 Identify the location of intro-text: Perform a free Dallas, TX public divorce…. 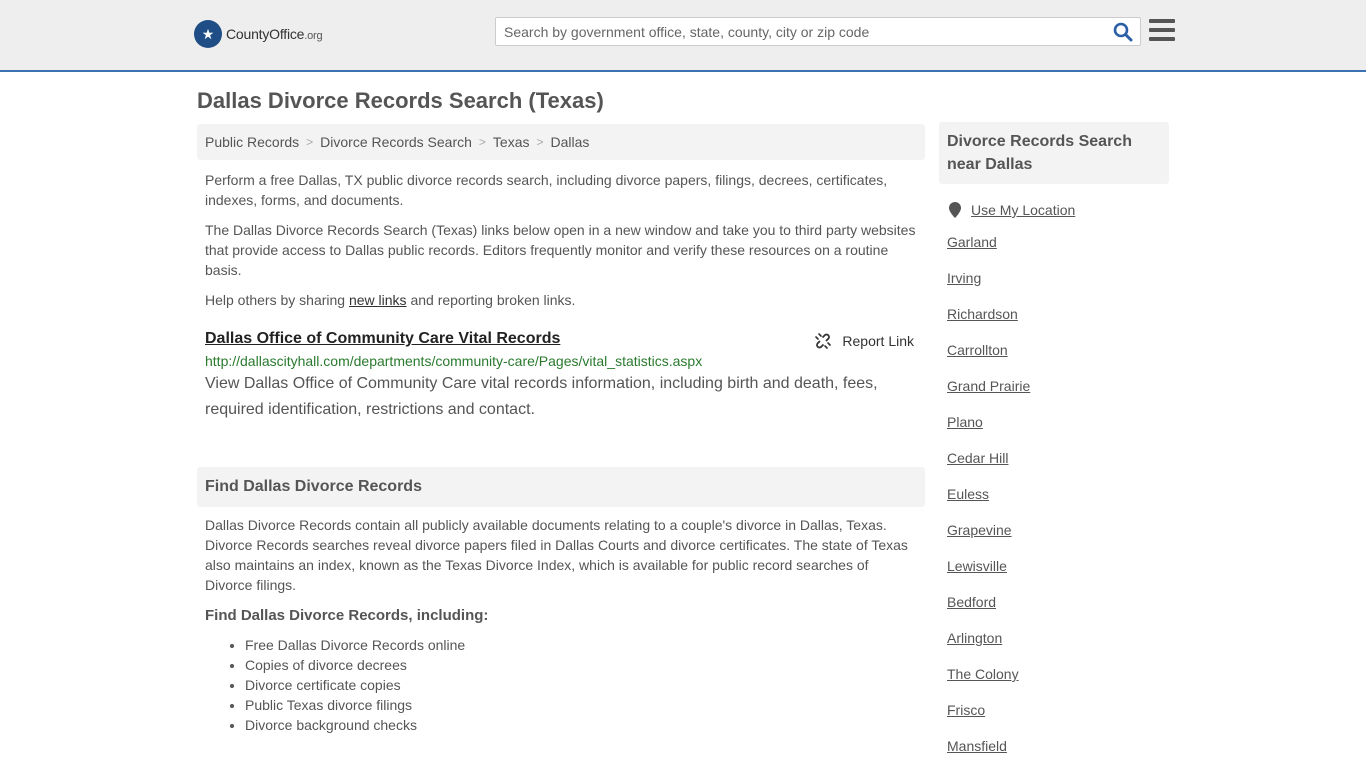
(561, 245).